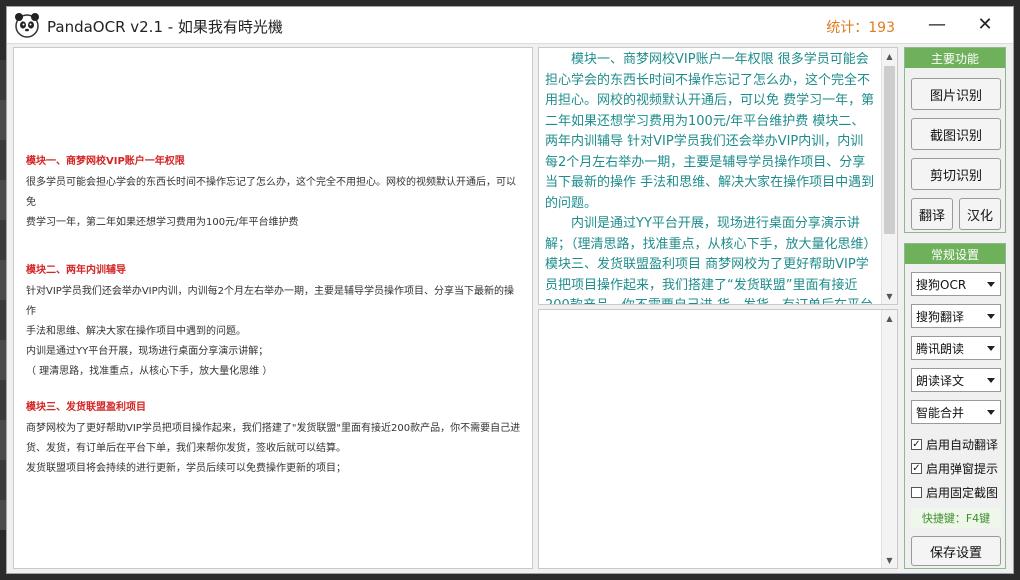 The height and width of the screenshot is (580, 1020). Describe the element at coordinates (860, 28) in the screenshot. I see `usage-counter: 统计：193` at that location.